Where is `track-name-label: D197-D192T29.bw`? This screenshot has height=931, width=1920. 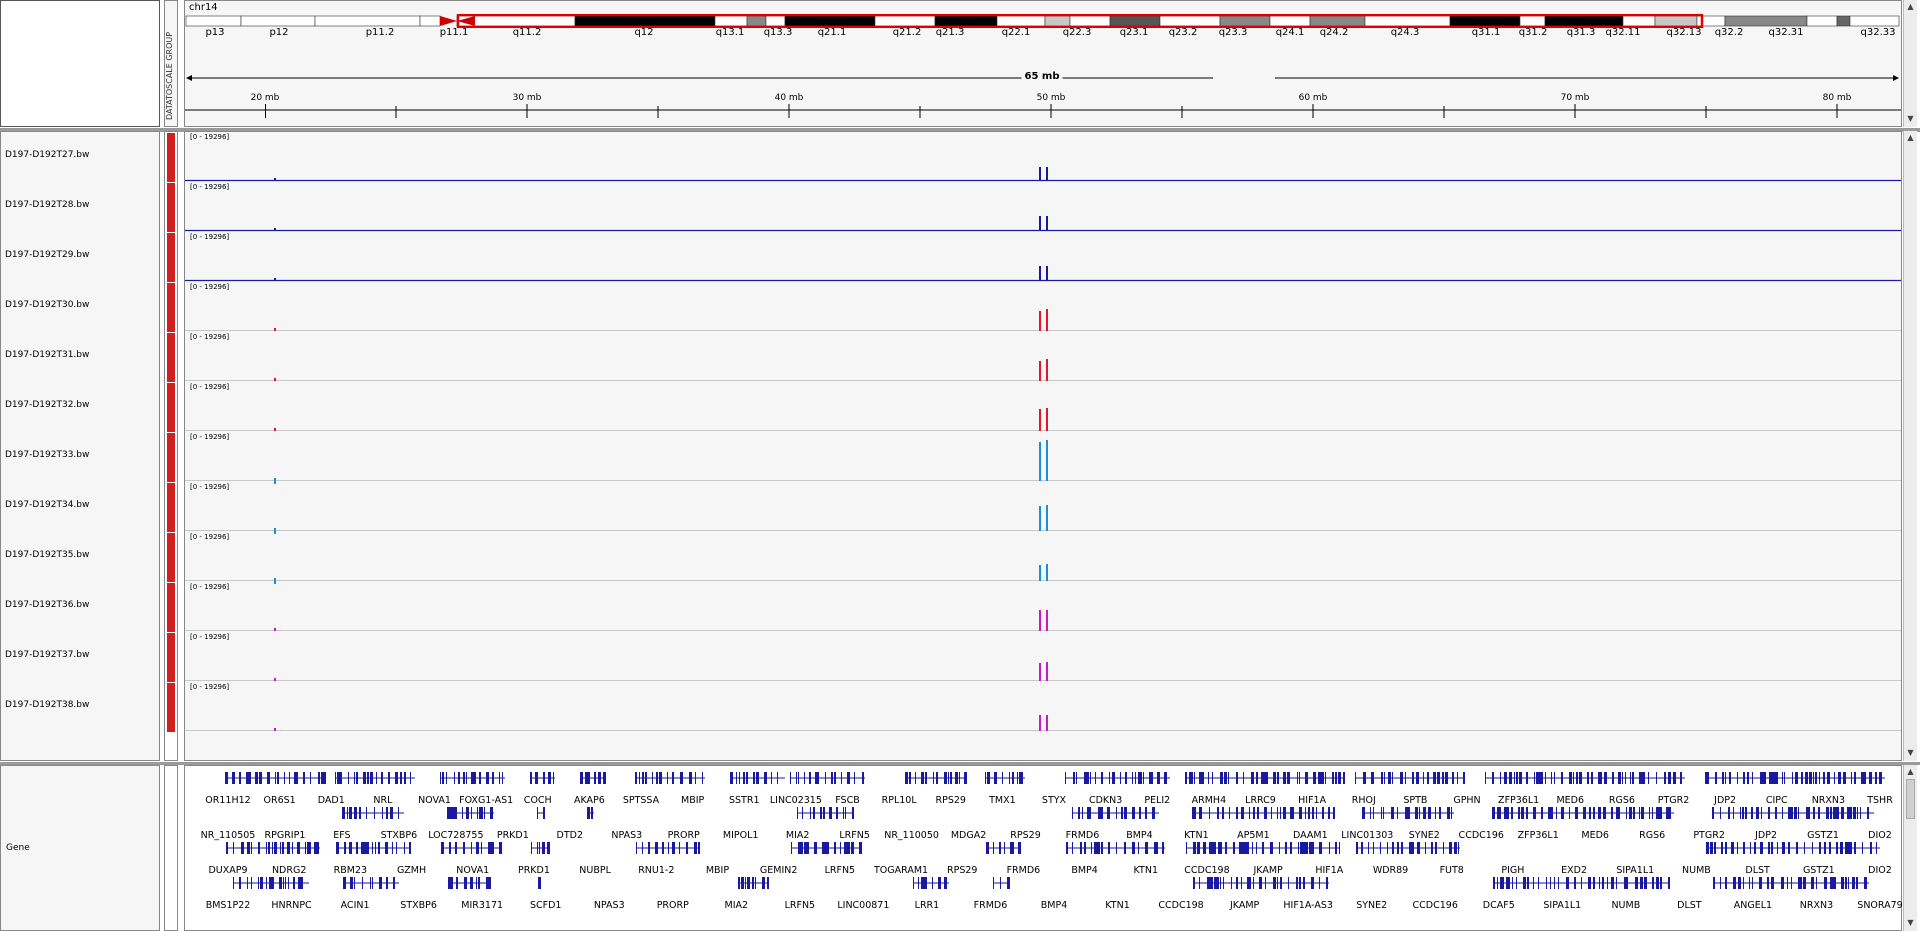 track-name-label: D197-D192T29.bw is located at coordinates (47, 255).